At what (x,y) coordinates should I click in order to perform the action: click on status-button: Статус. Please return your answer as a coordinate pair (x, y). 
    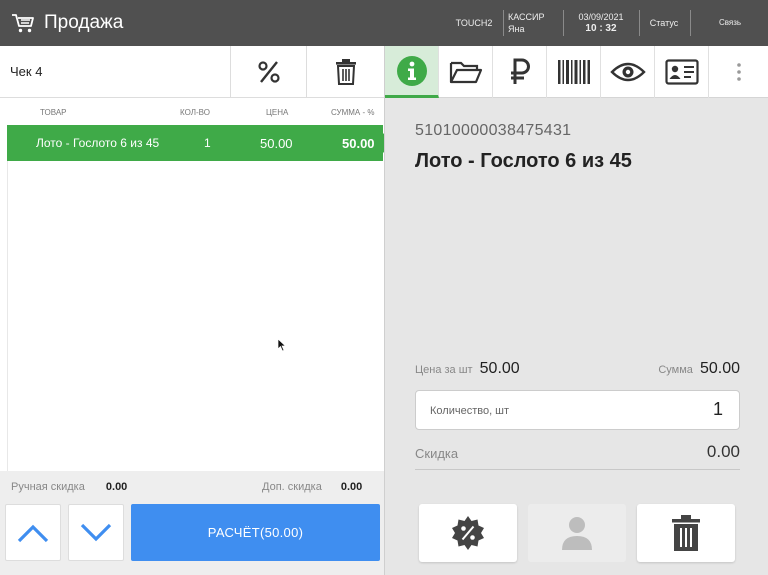
    Looking at the image, I should click on (664, 23).